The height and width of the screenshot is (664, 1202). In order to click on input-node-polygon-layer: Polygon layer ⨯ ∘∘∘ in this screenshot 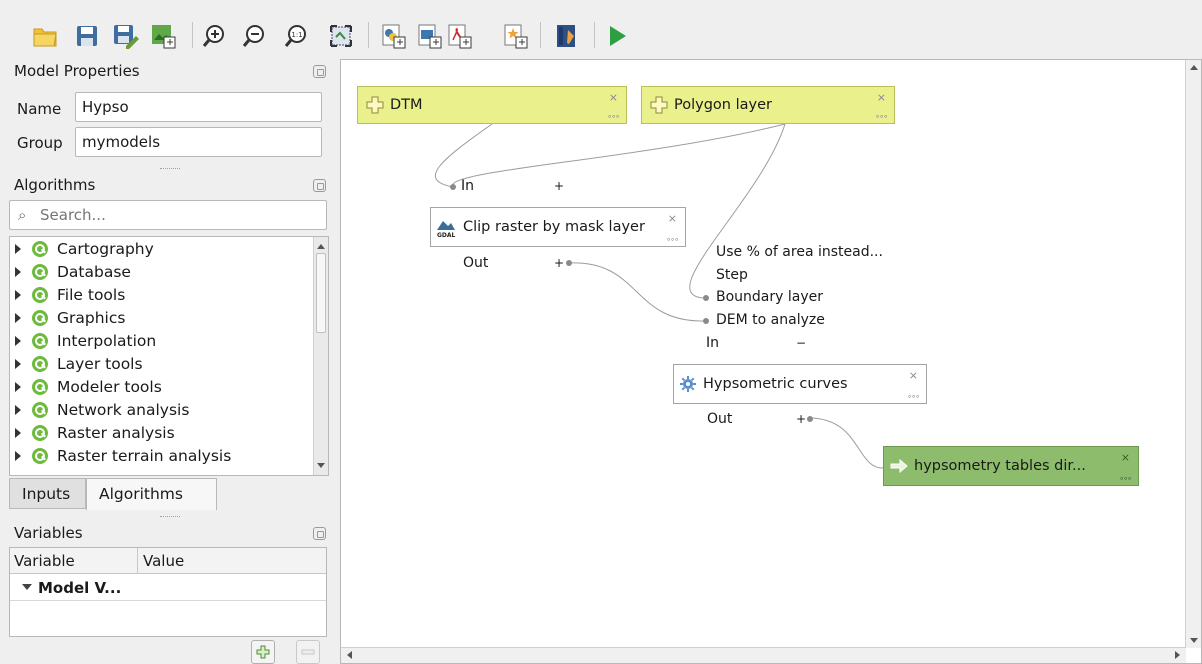, I will do `click(768, 105)`.